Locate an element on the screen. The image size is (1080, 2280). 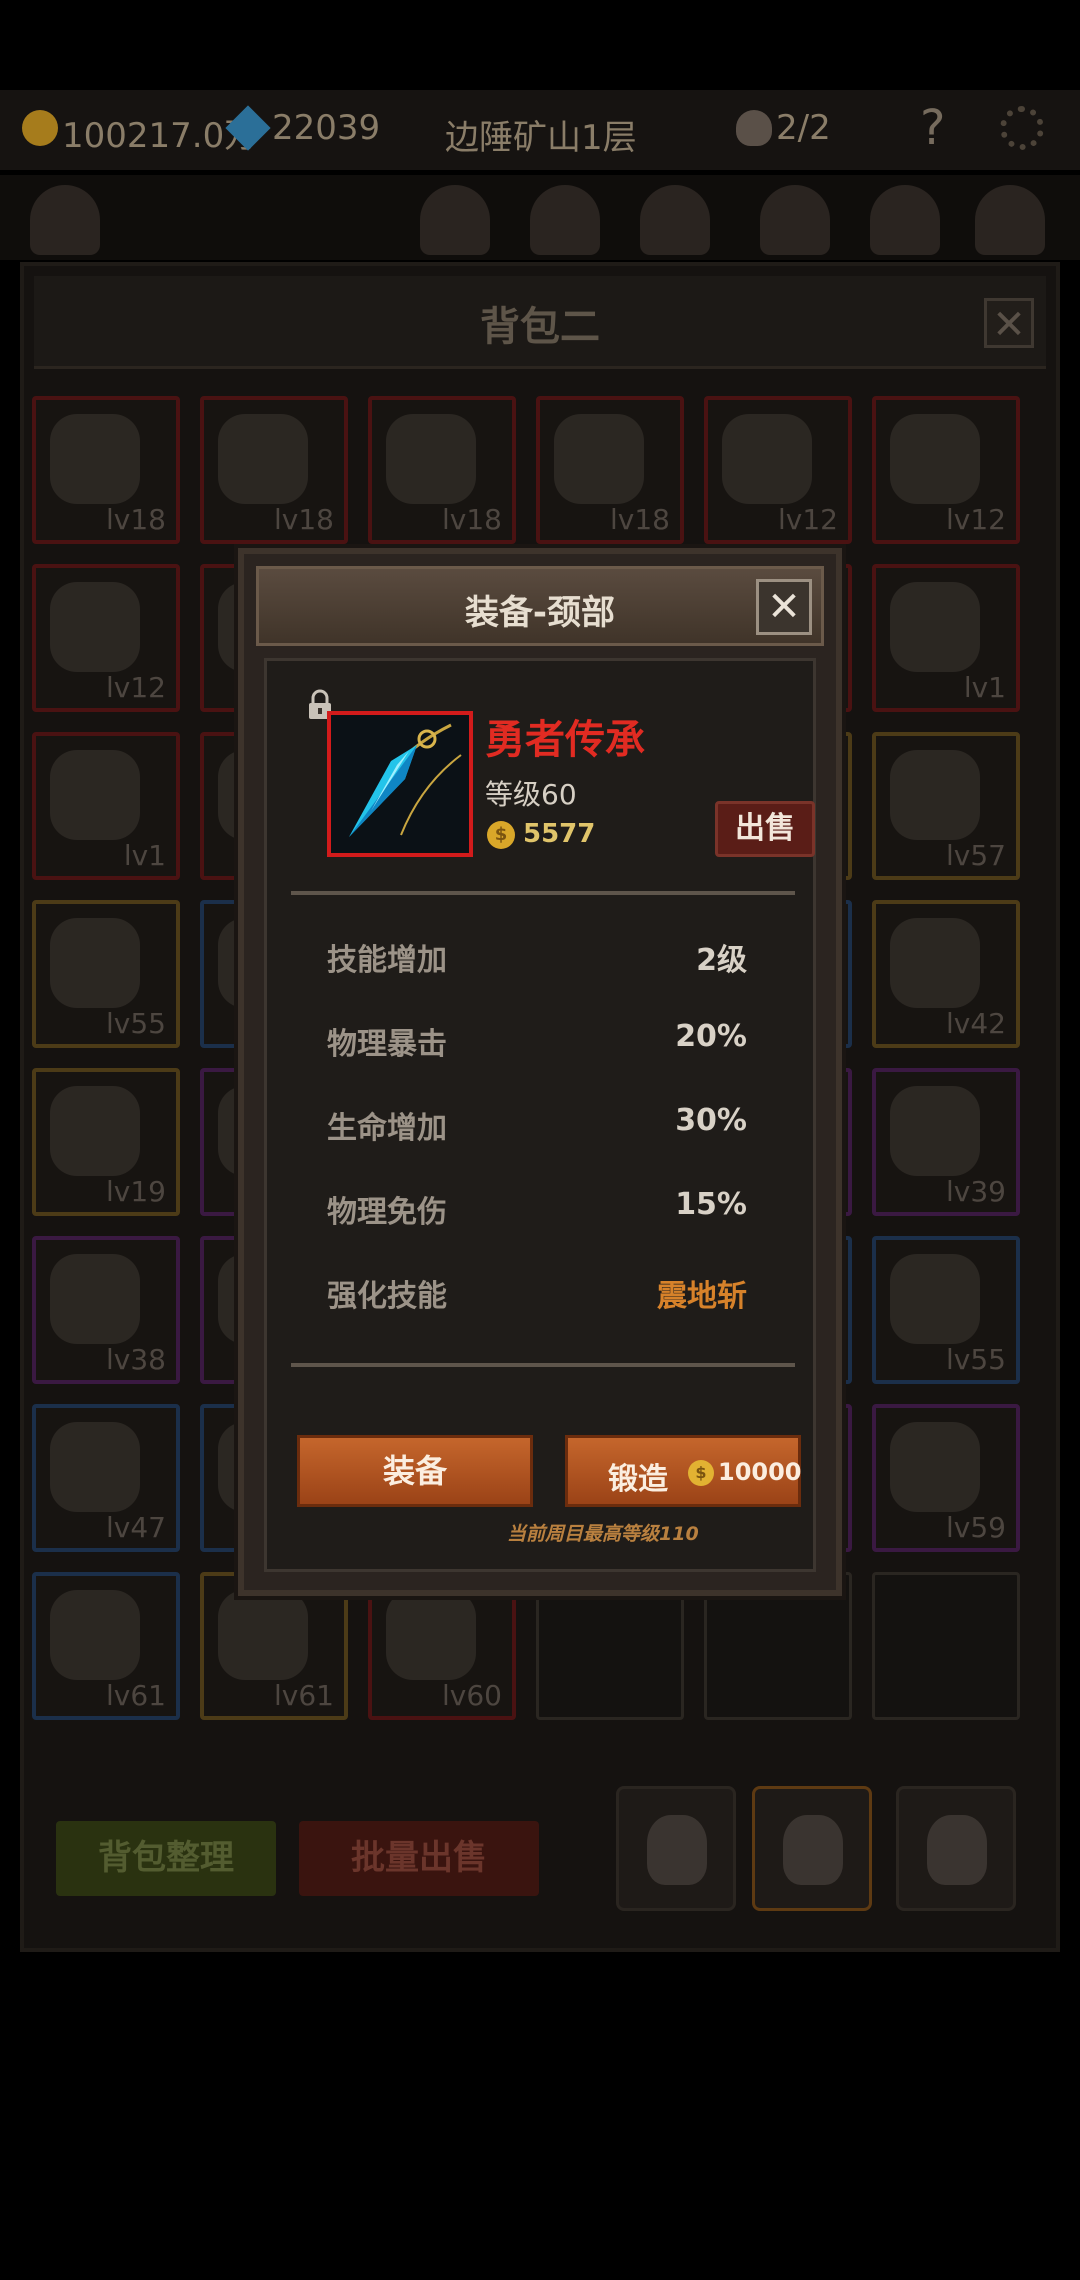
bag-item-slot: lv57 is located at coordinates (946, 806).